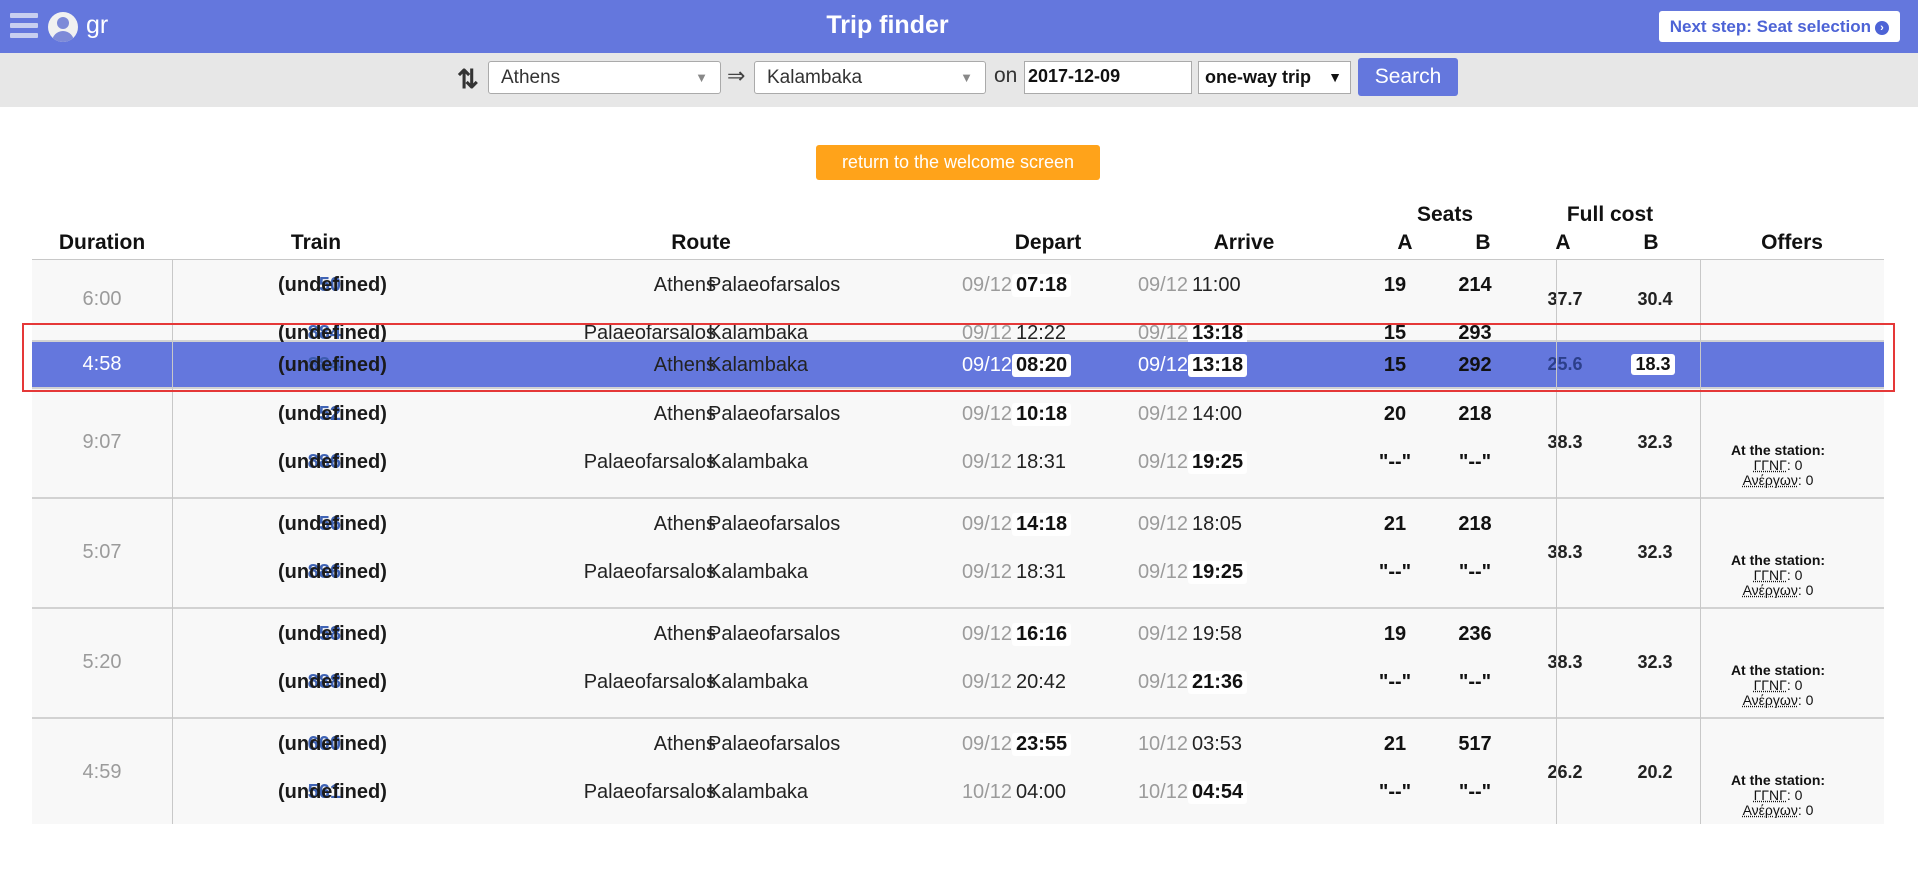 Image resolution: width=1918 pixels, height=873 pixels. I want to click on arrive-time: 19:58, so click(1217, 634).